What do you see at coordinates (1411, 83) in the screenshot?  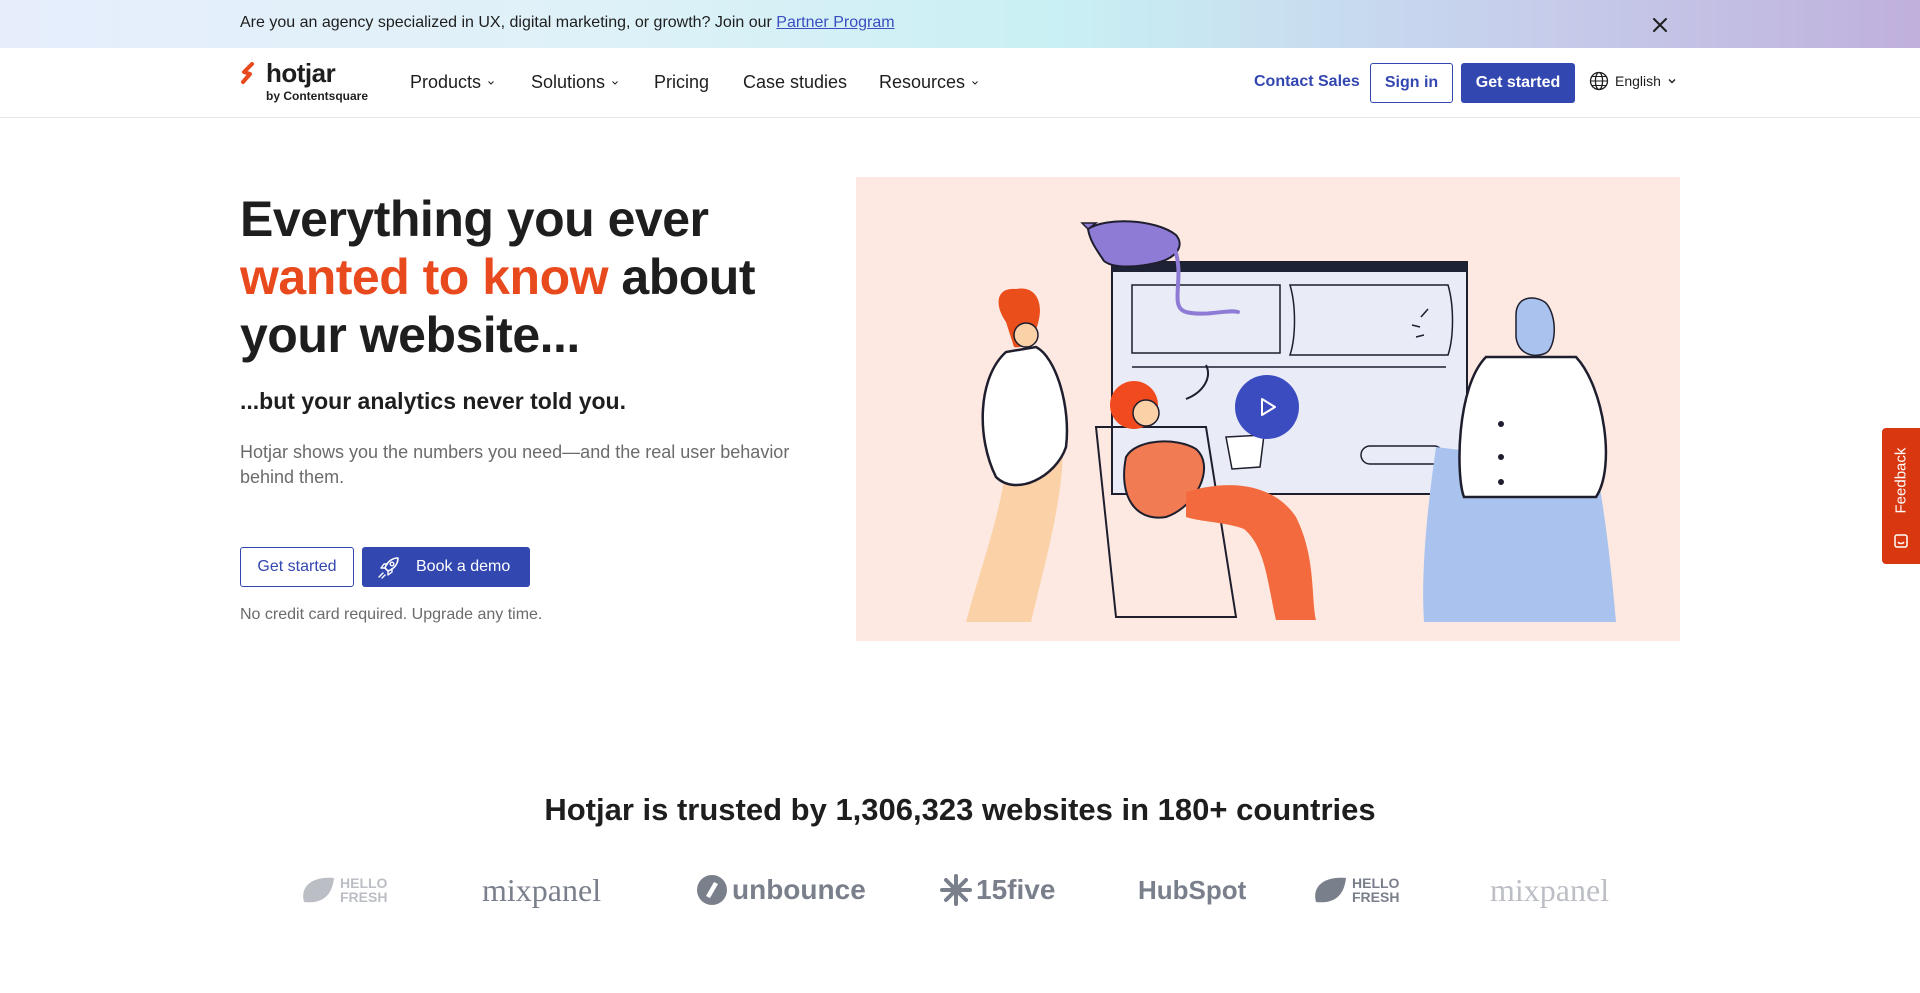 I see `sign-in-button: Sign in` at bounding box center [1411, 83].